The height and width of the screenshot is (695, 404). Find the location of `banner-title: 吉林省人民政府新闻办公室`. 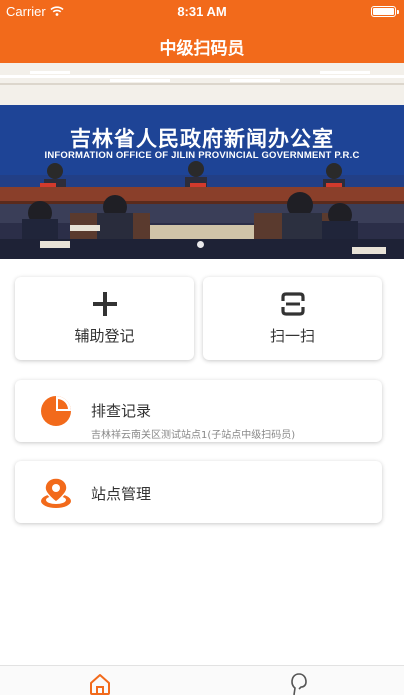

banner-title: 吉林省人民政府新闻办公室 is located at coordinates (202, 138).